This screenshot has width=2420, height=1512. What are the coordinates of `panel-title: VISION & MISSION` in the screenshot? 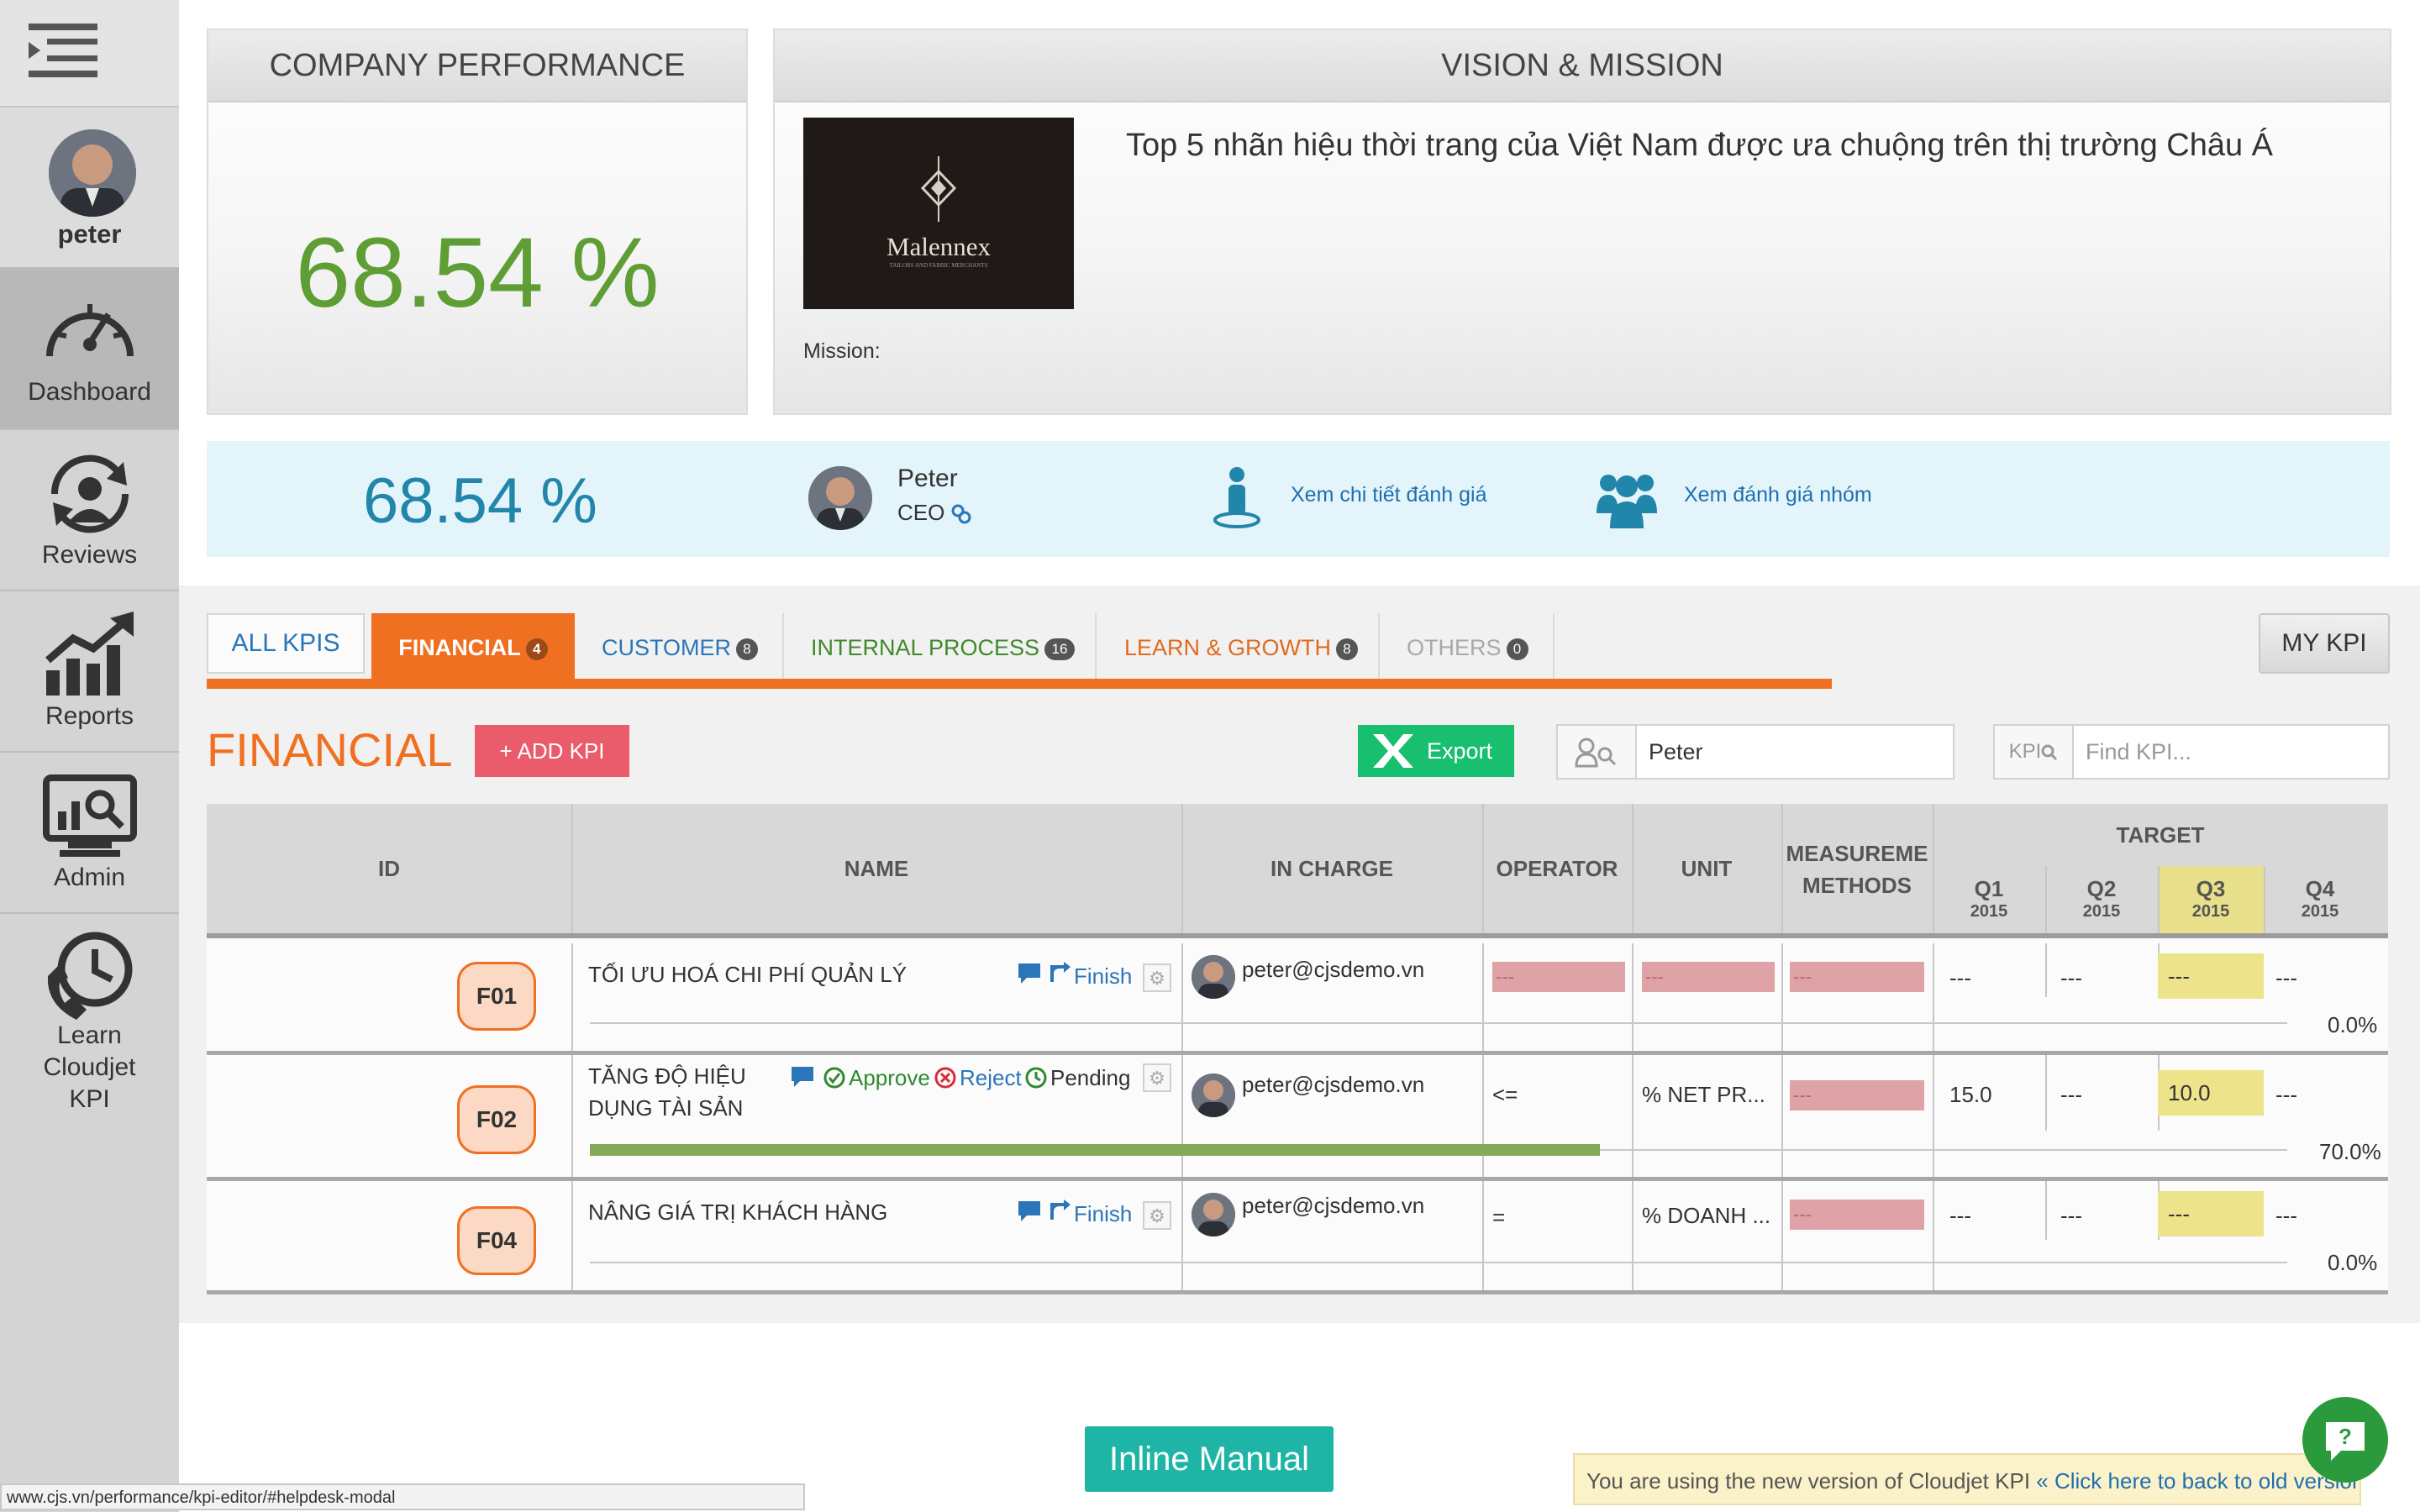 It's located at (1583, 66).